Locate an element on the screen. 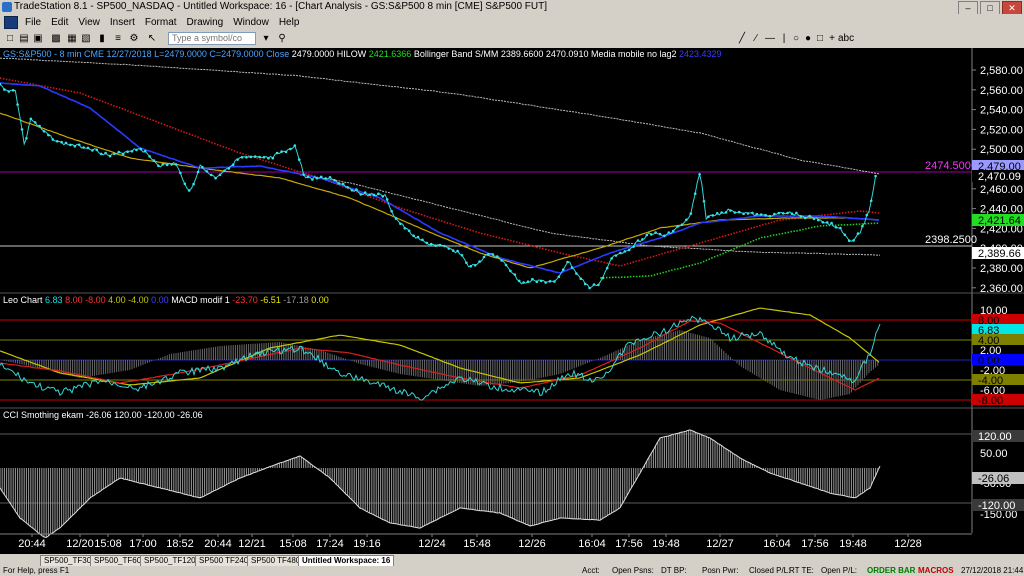  time-tick-label: 16:04 is located at coordinates (777, 544).